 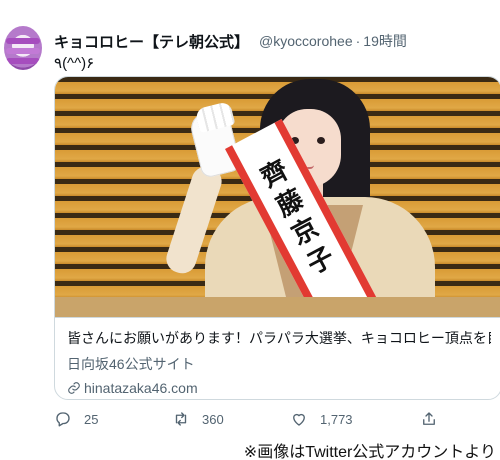 What do you see at coordinates (141, 388) in the screenshot?
I see `card-link-text: hinatazaka46.com` at bounding box center [141, 388].